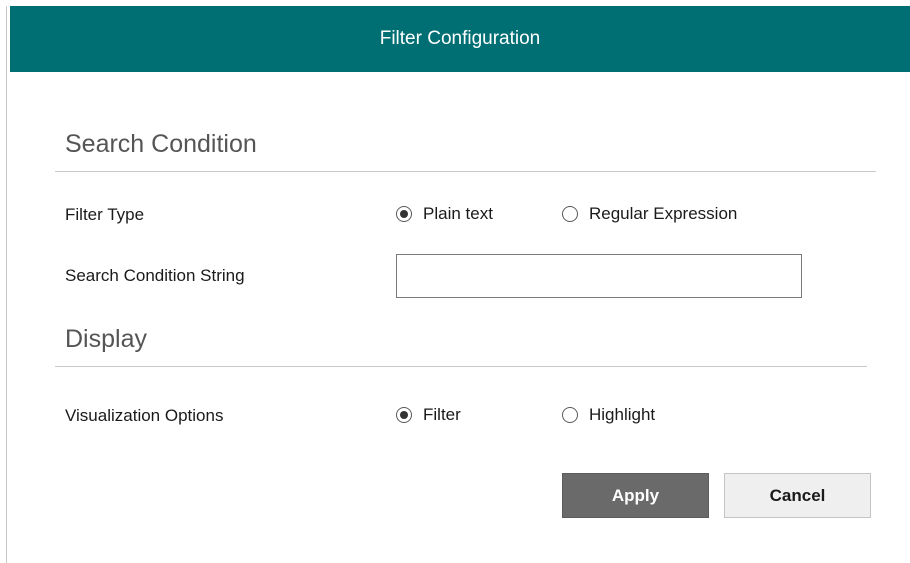 Image resolution: width=910 pixels, height=563 pixels. Describe the element at coordinates (797, 495) in the screenshot. I see `cancel-button: Cancel` at that location.